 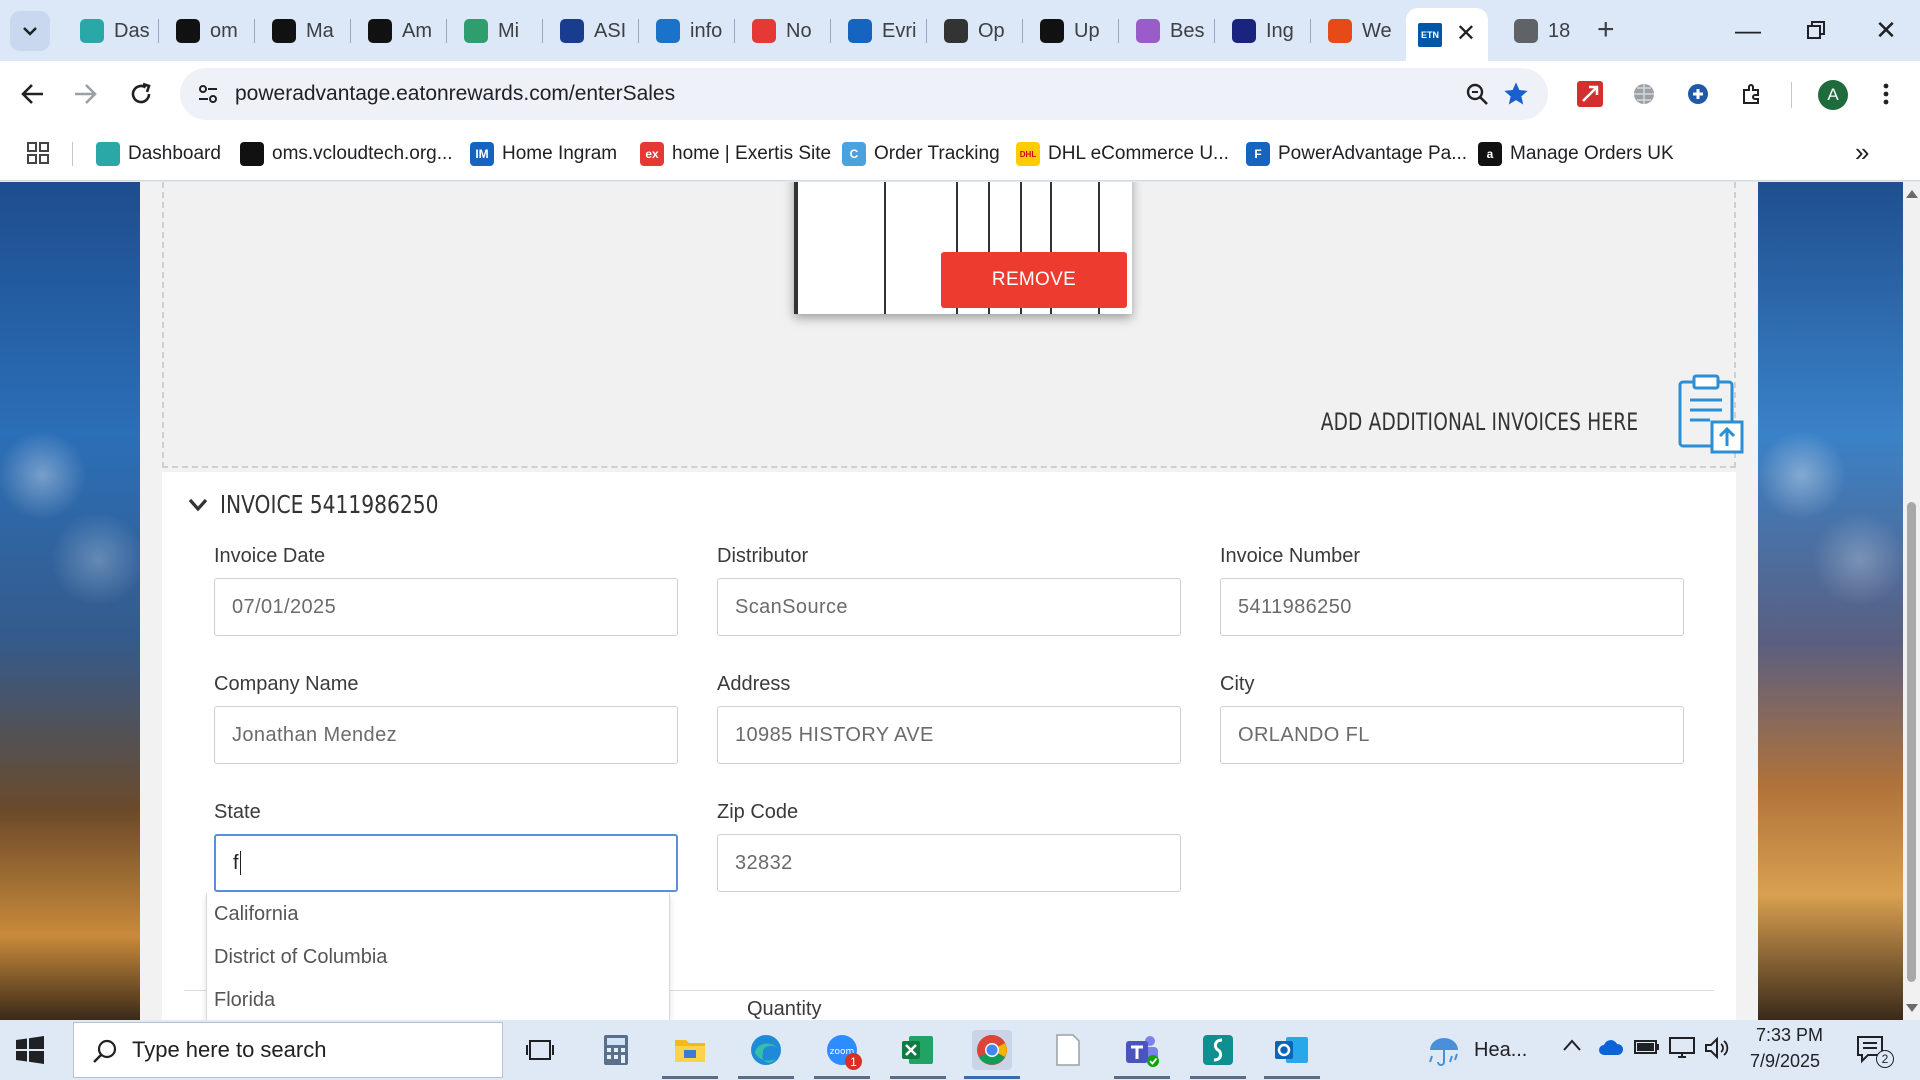 What do you see at coordinates (1785, 1061) in the screenshot?
I see `clock-date: 7/9/2025` at bounding box center [1785, 1061].